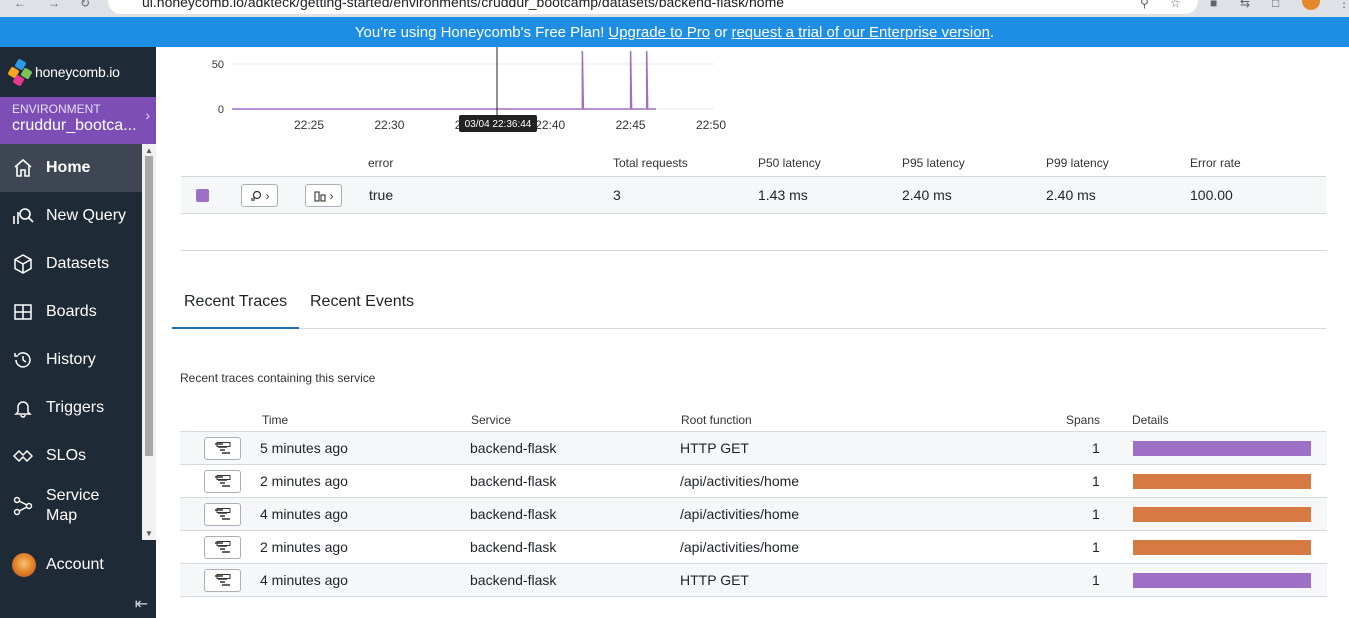 This screenshot has width=1349, height=618. Describe the element at coordinates (304, 547) in the screenshot. I see `cell-time: 2 minutes ago` at that location.